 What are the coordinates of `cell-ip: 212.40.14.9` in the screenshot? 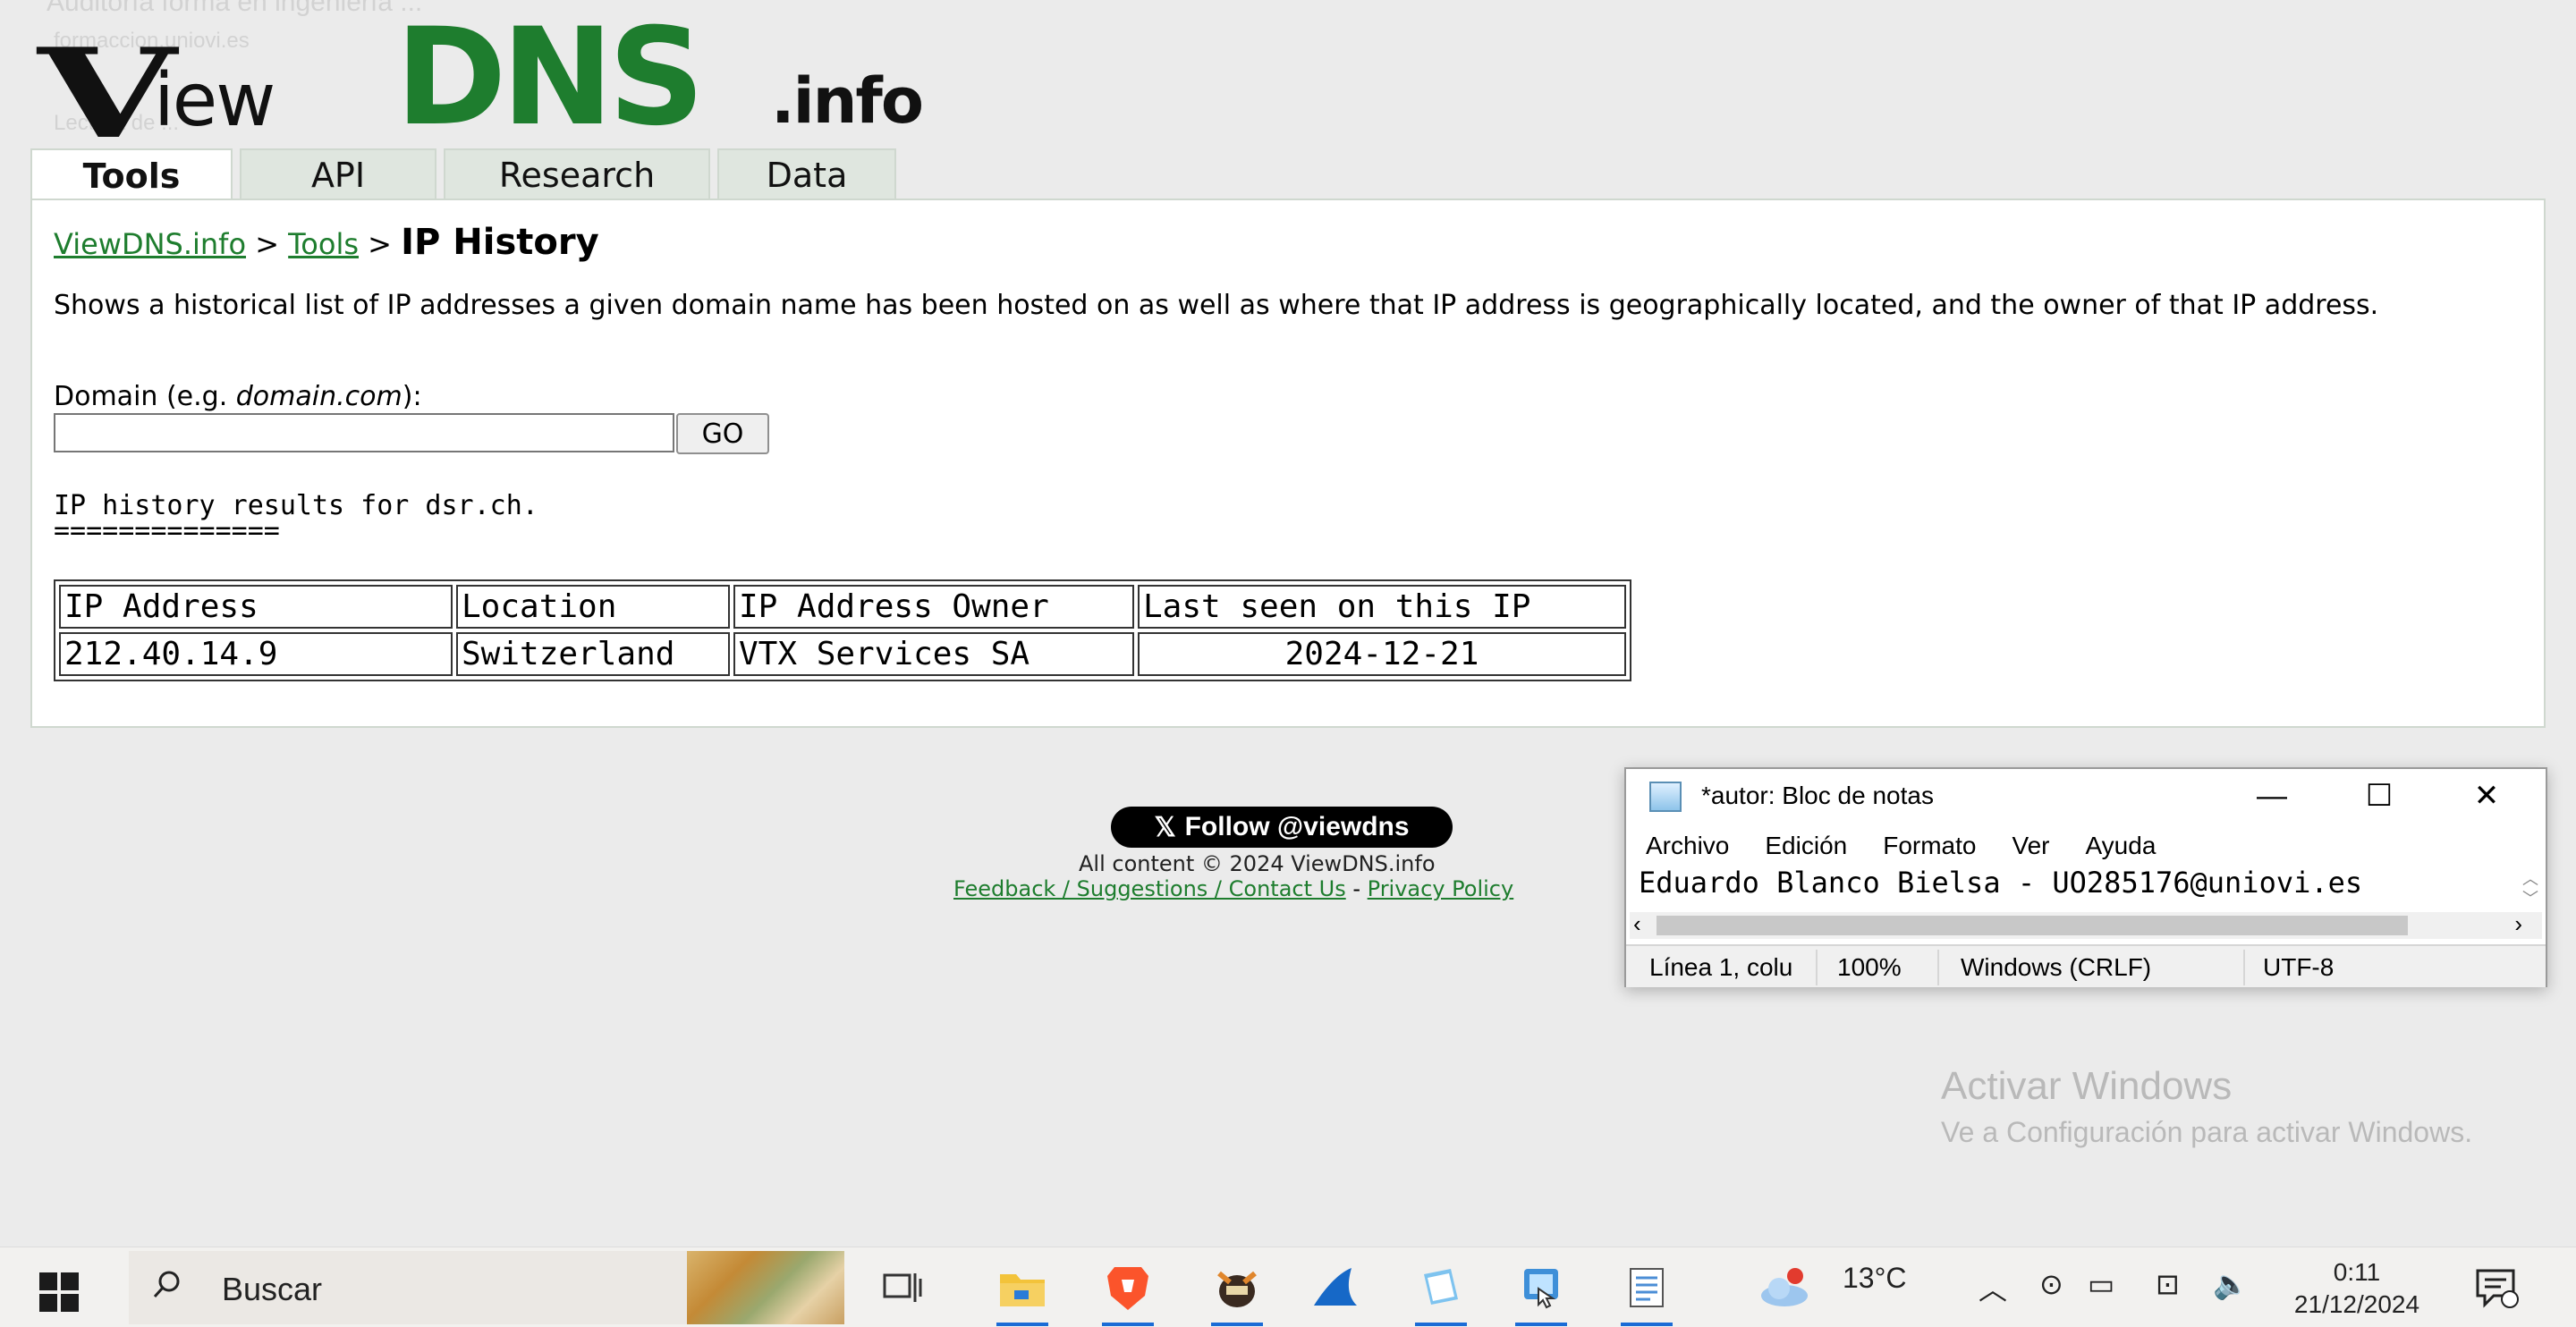 It's located at (256, 654).